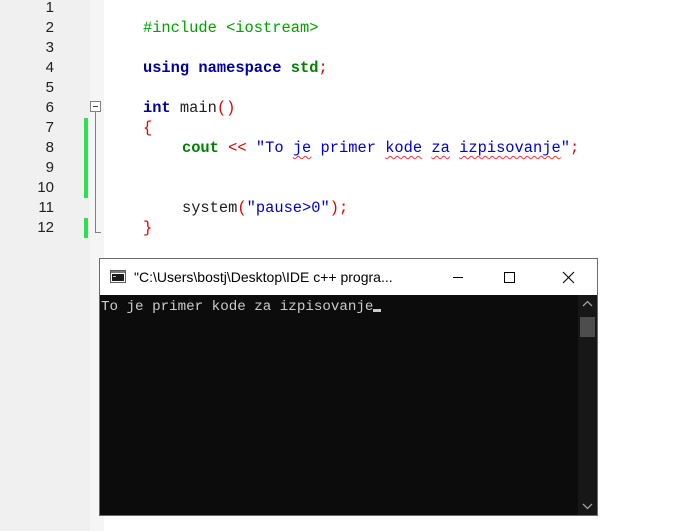  I want to click on maximize-button, so click(510, 277).